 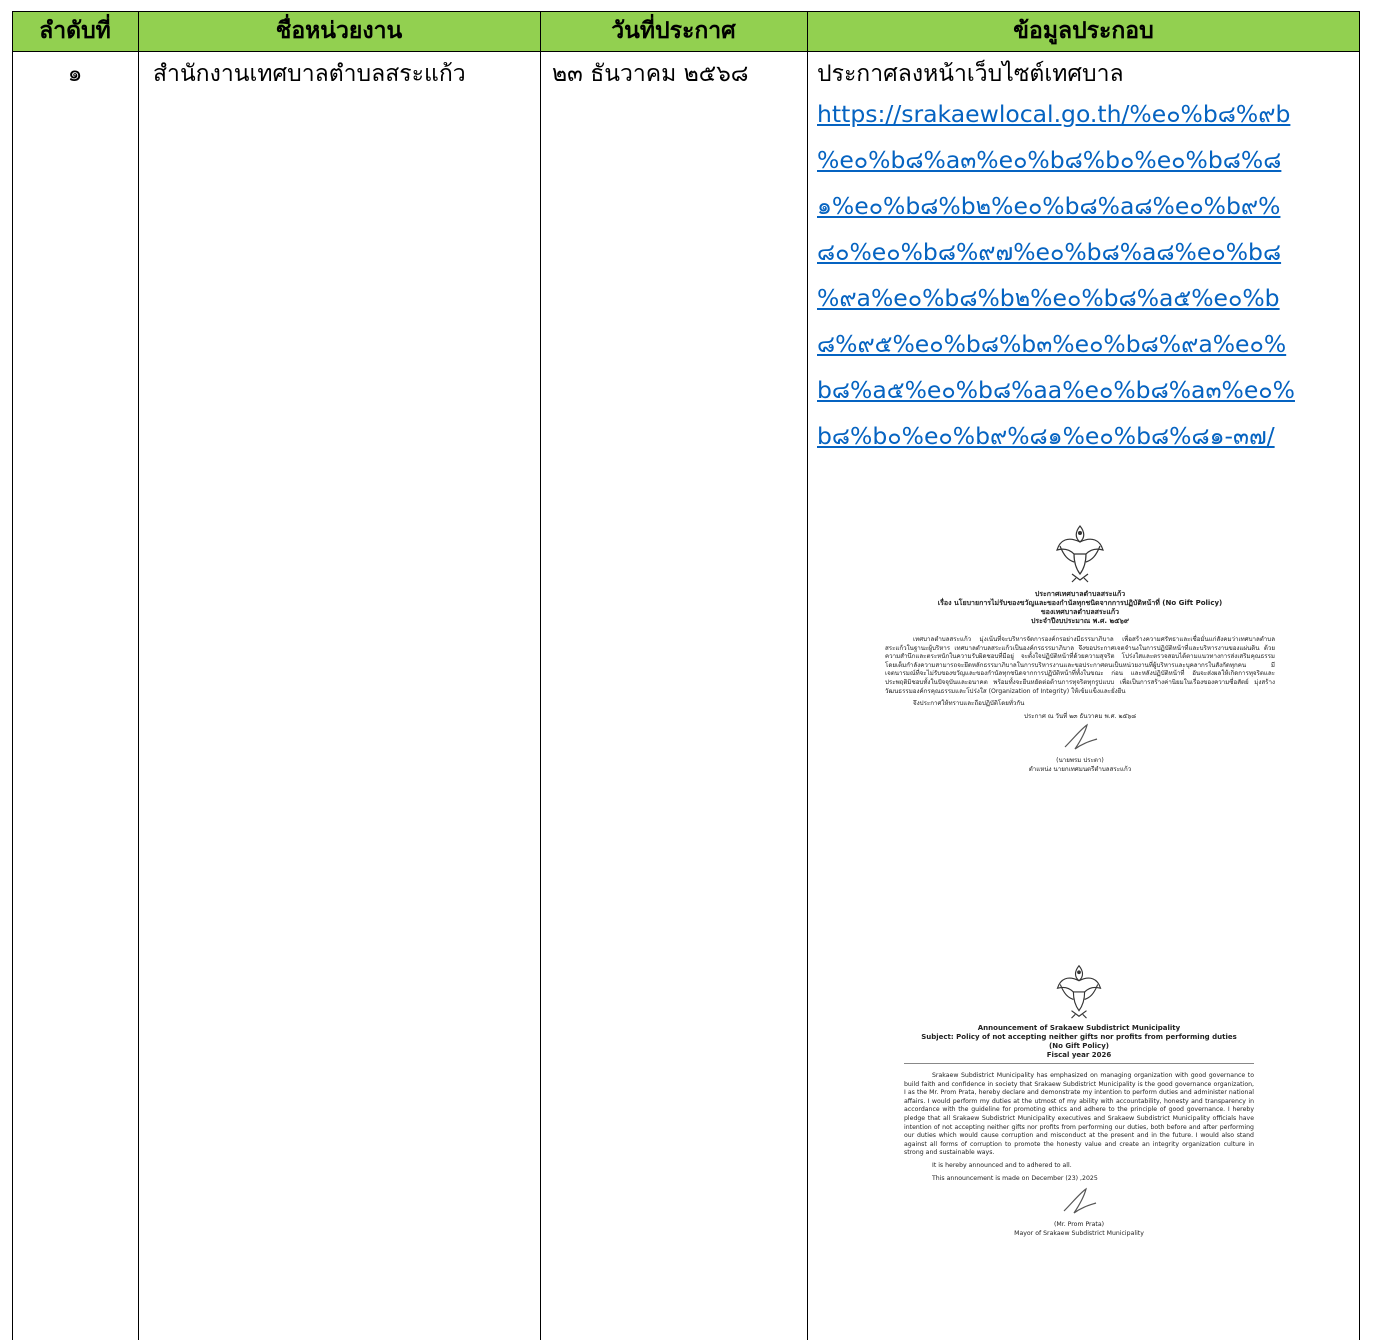 What do you see at coordinates (1084, 252) in the screenshot?
I see `link-line: ๘๐%e๐%b๘%๙๗%e๐%b๘%a๘%e๐%b๘` at bounding box center [1084, 252].